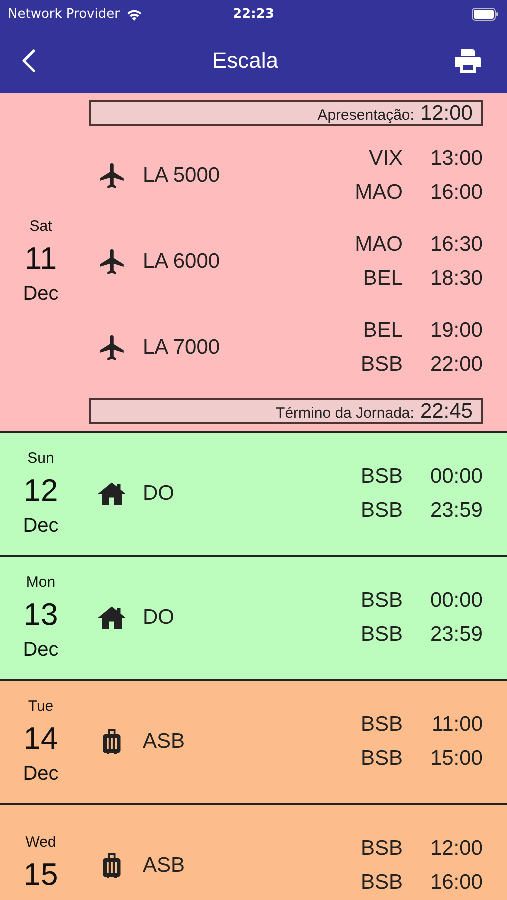  Describe the element at coordinates (457, 725) in the screenshot. I see `leg-time: 11:00` at that location.